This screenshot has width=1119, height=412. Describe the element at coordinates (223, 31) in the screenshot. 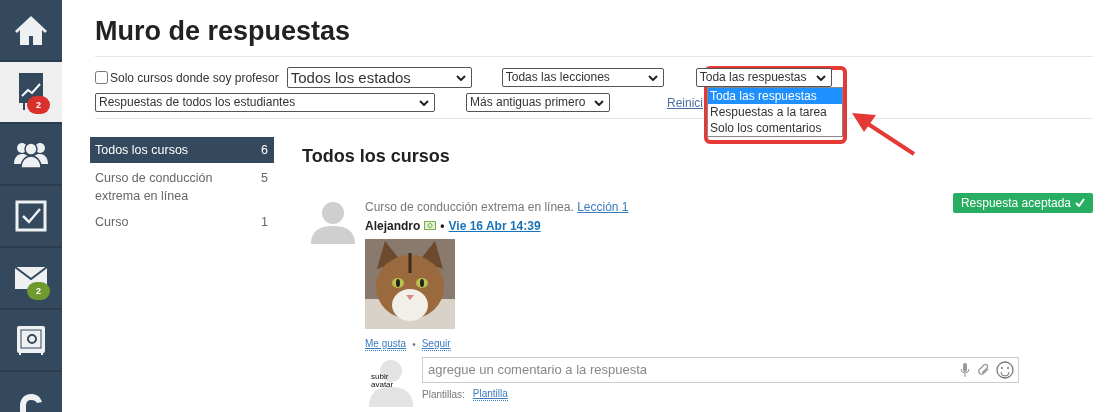

I see `page-title: Muro de respuestas` at that location.